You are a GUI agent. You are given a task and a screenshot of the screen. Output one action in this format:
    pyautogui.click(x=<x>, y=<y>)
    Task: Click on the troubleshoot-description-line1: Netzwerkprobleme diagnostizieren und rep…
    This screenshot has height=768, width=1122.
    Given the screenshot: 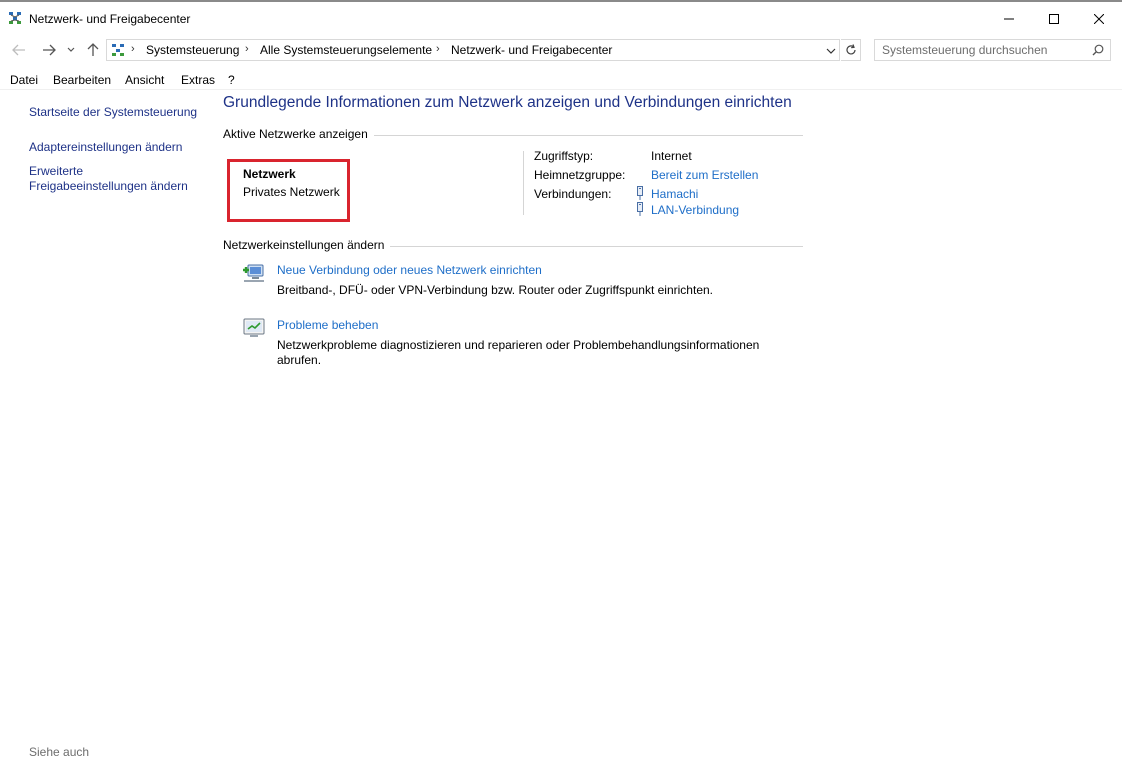 What is the action you would take?
    pyautogui.click(x=518, y=345)
    